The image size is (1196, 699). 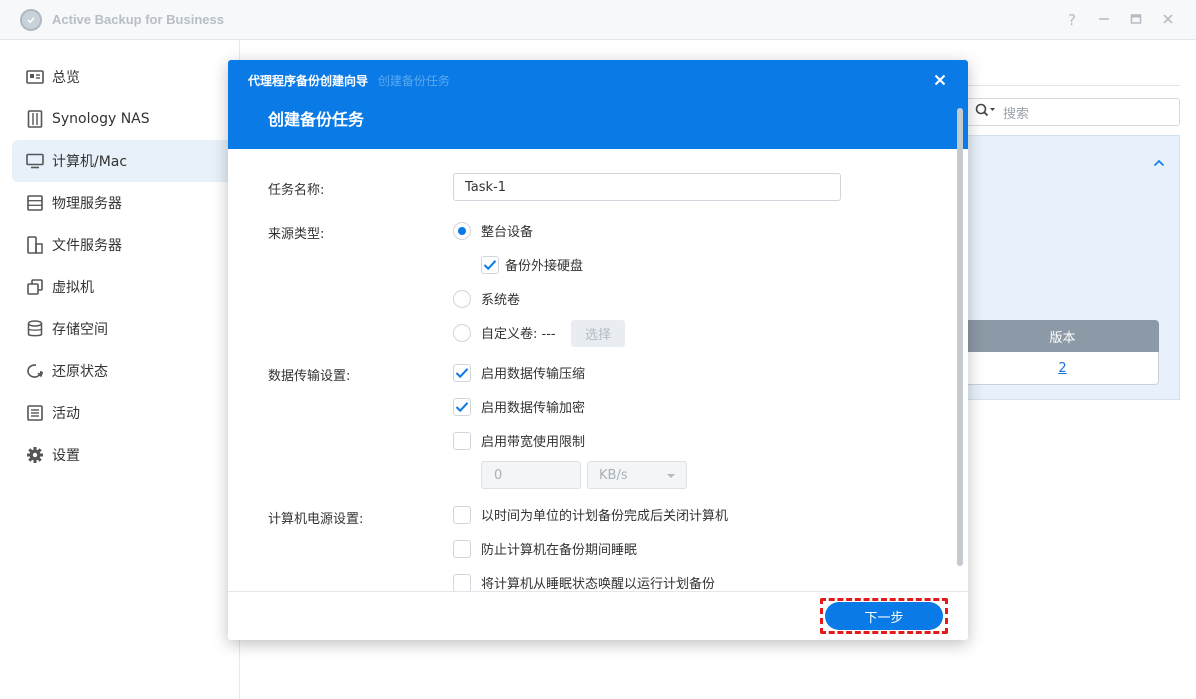 What do you see at coordinates (671, 475) in the screenshot?
I see `caret-down-icon` at bounding box center [671, 475].